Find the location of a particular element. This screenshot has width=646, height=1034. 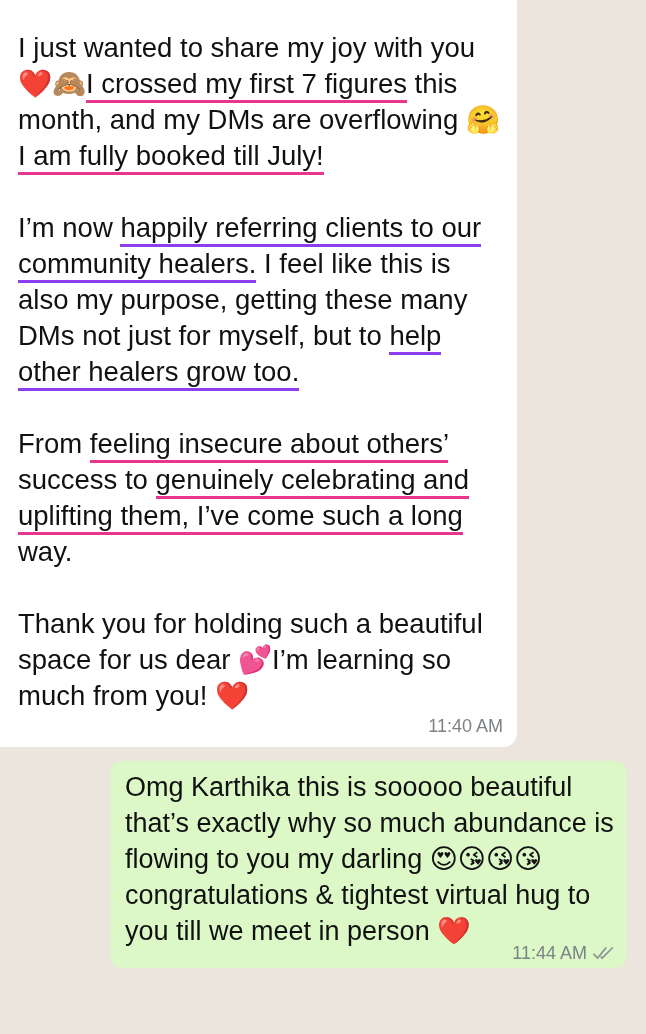

message-text: Omg Karthika this is sooooo beautiful that’s exactly why so much abundance is flowing to you my darling 😍😘😘😘 congratulations & tightest virtual hug to you till we meet in person ❤ is located at coordinates (370, 858).